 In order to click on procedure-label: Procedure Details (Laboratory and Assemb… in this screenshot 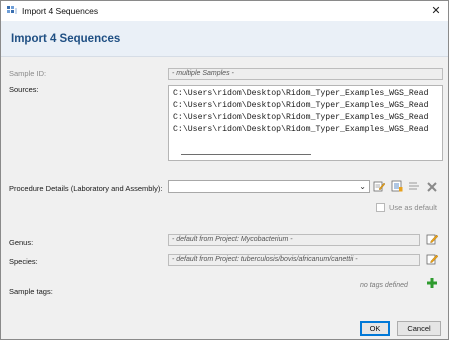, I will do `click(86, 188)`.